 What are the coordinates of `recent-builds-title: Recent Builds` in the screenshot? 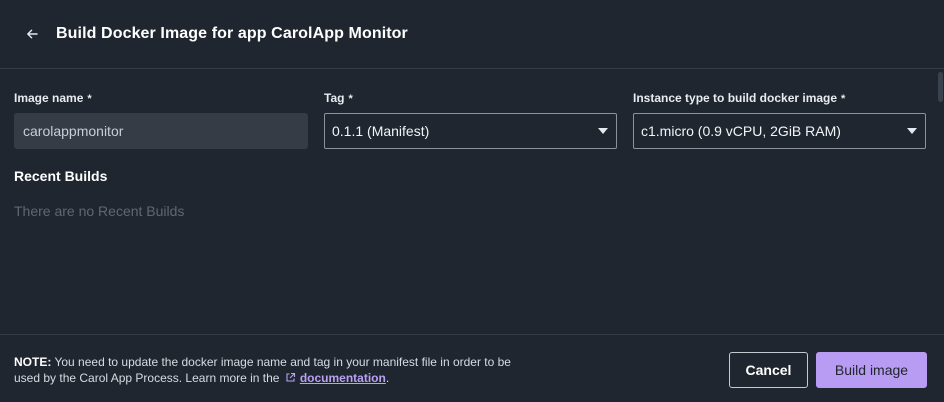 It's located at (61, 176).